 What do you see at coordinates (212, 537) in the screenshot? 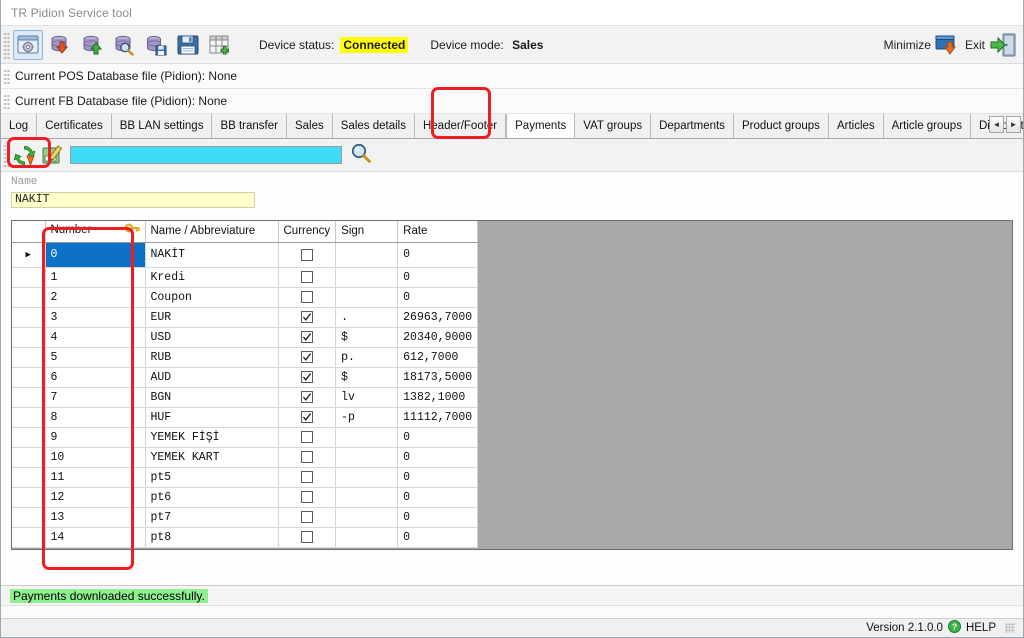
I see `cell-name: pt8` at bounding box center [212, 537].